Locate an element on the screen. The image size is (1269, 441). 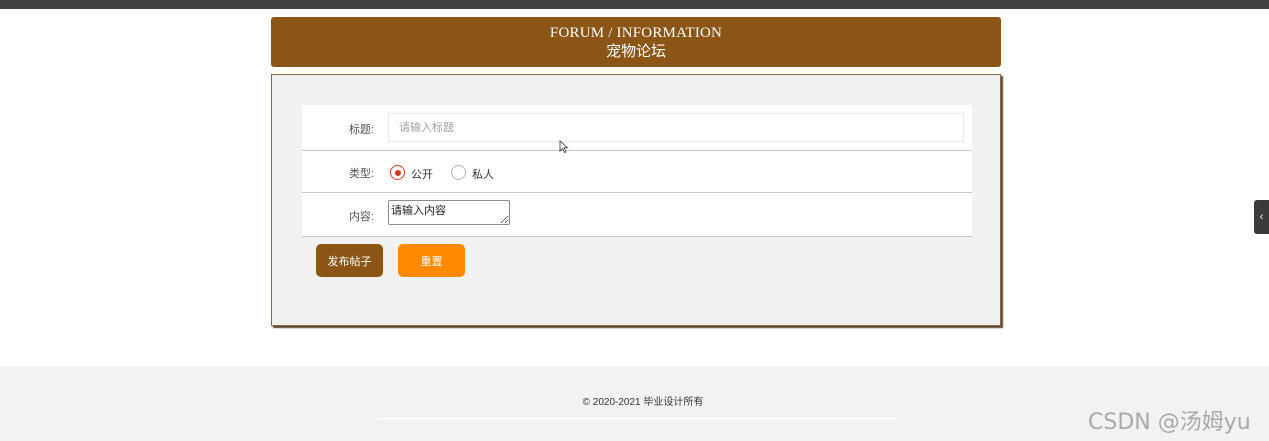
csdn-watermark: CSDN @汤姆yu is located at coordinates (1169, 422).